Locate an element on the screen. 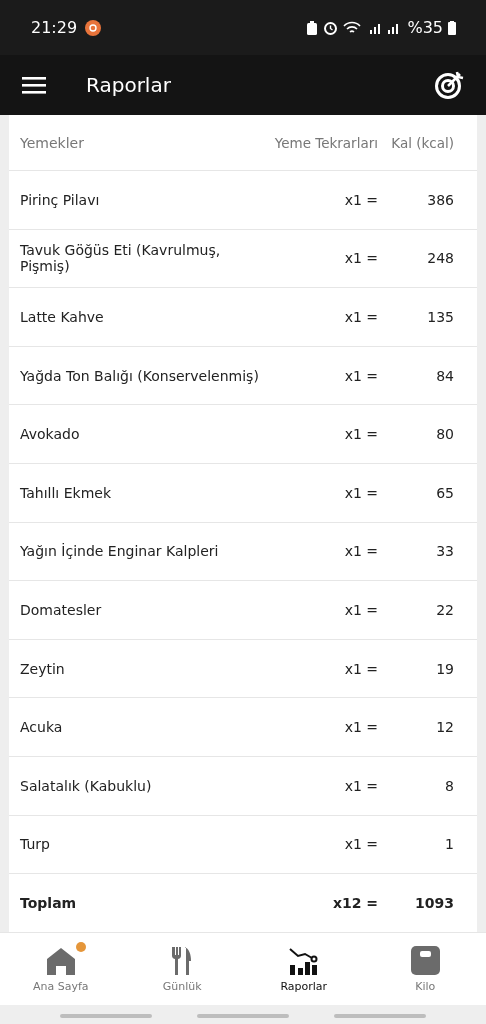  calorie-value: 135 is located at coordinates (440, 317).